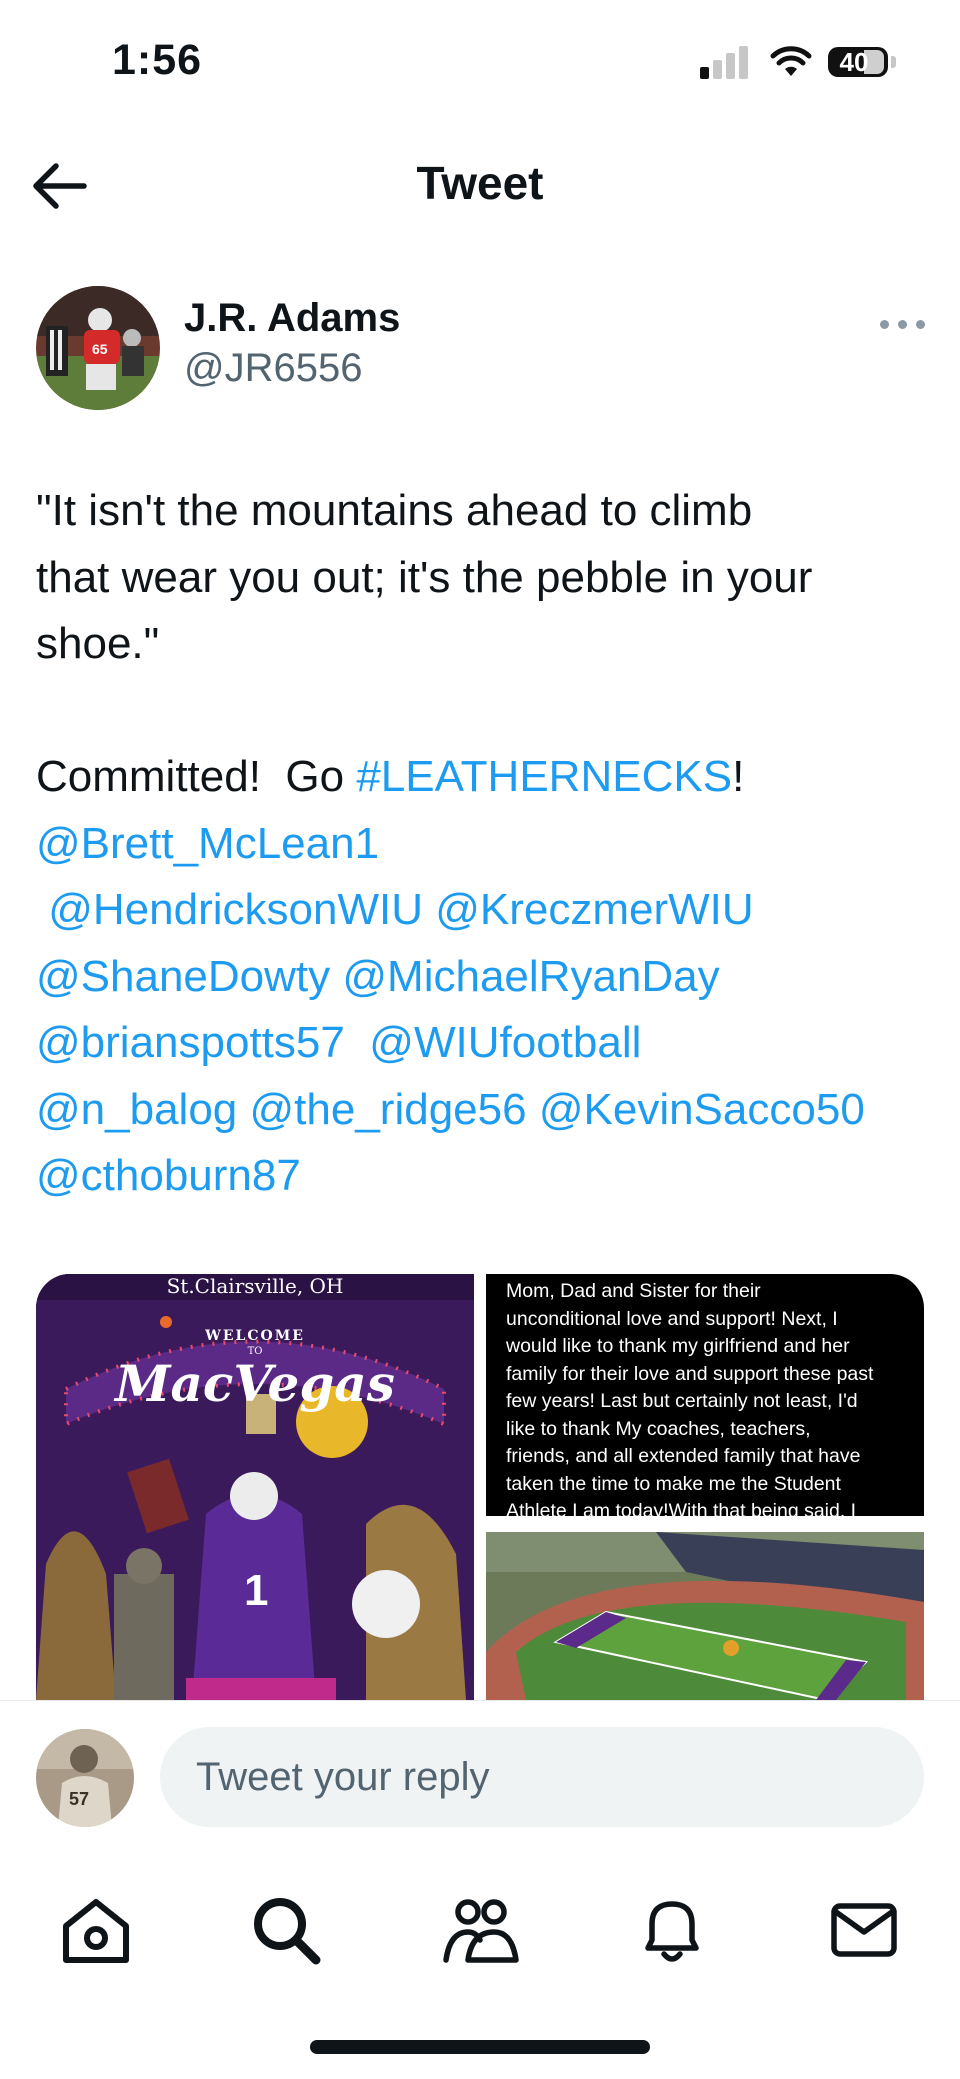 The width and height of the screenshot is (960, 2079). What do you see at coordinates (481, 351) in the screenshot?
I see `tweet-author: 65 J.R. Adams @JR6556` at bounding box center [481, 351].